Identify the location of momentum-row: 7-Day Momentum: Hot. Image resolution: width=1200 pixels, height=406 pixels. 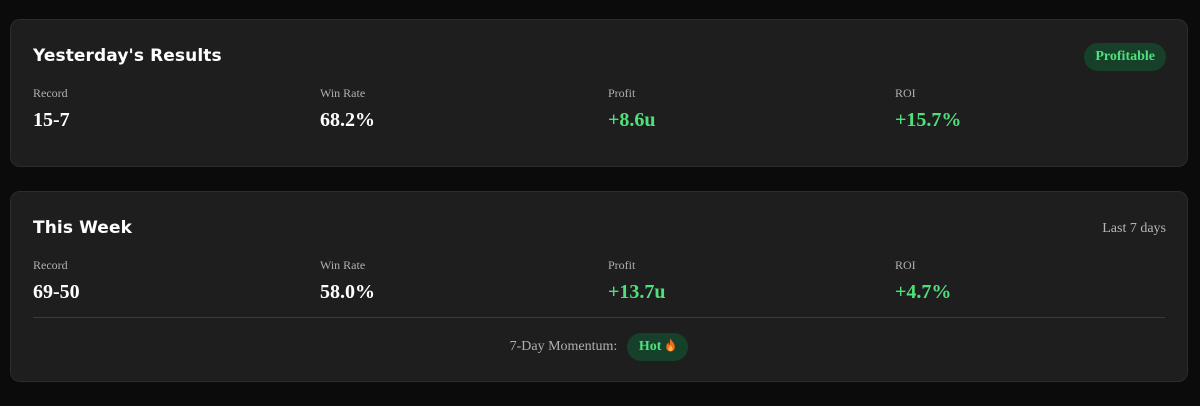
(599, 347).